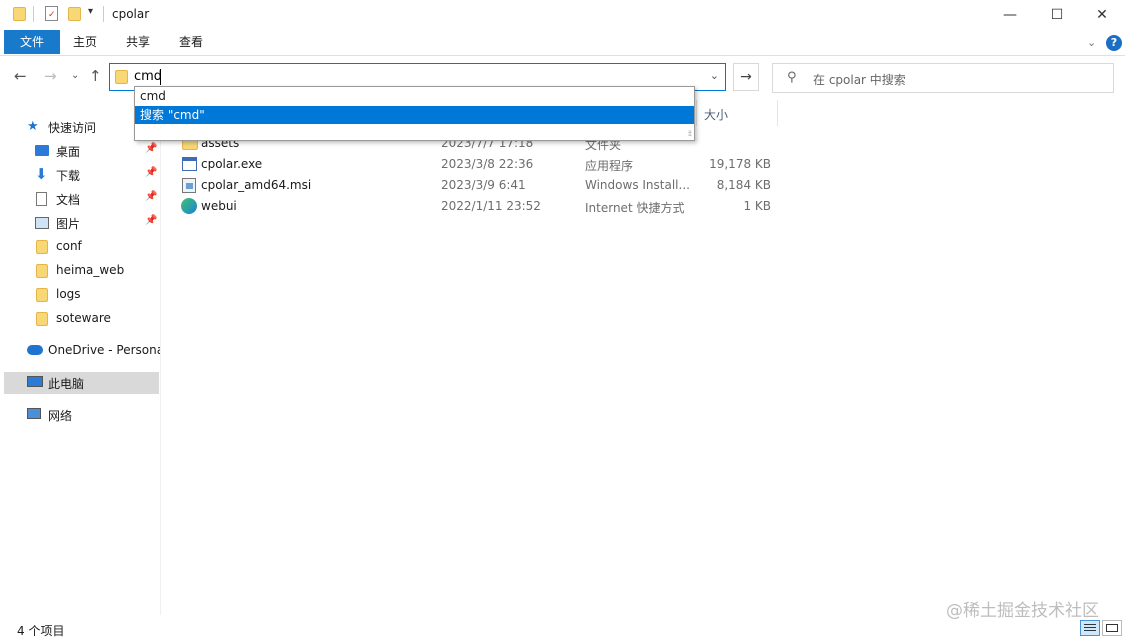 The height and width of the screenshot is (639, 1125). What do you see at coordinates (414, 96) in the screenshot?
I see `autocomplete-item: cmd` at bounding box center [414, 96].